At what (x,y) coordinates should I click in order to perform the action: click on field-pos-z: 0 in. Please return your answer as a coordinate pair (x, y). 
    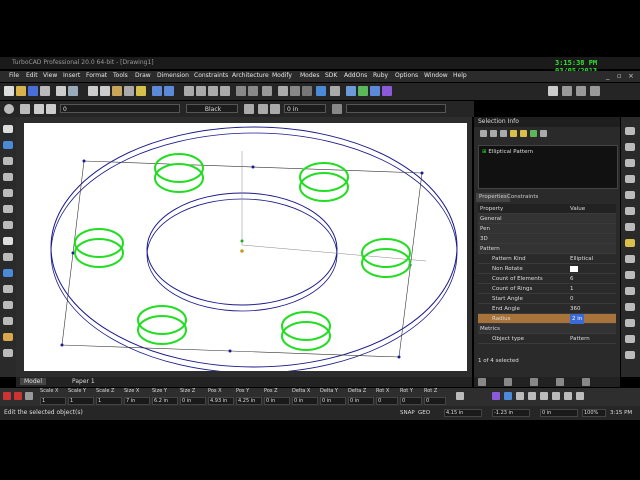
    Looking at the image, I should click on (277, 401).